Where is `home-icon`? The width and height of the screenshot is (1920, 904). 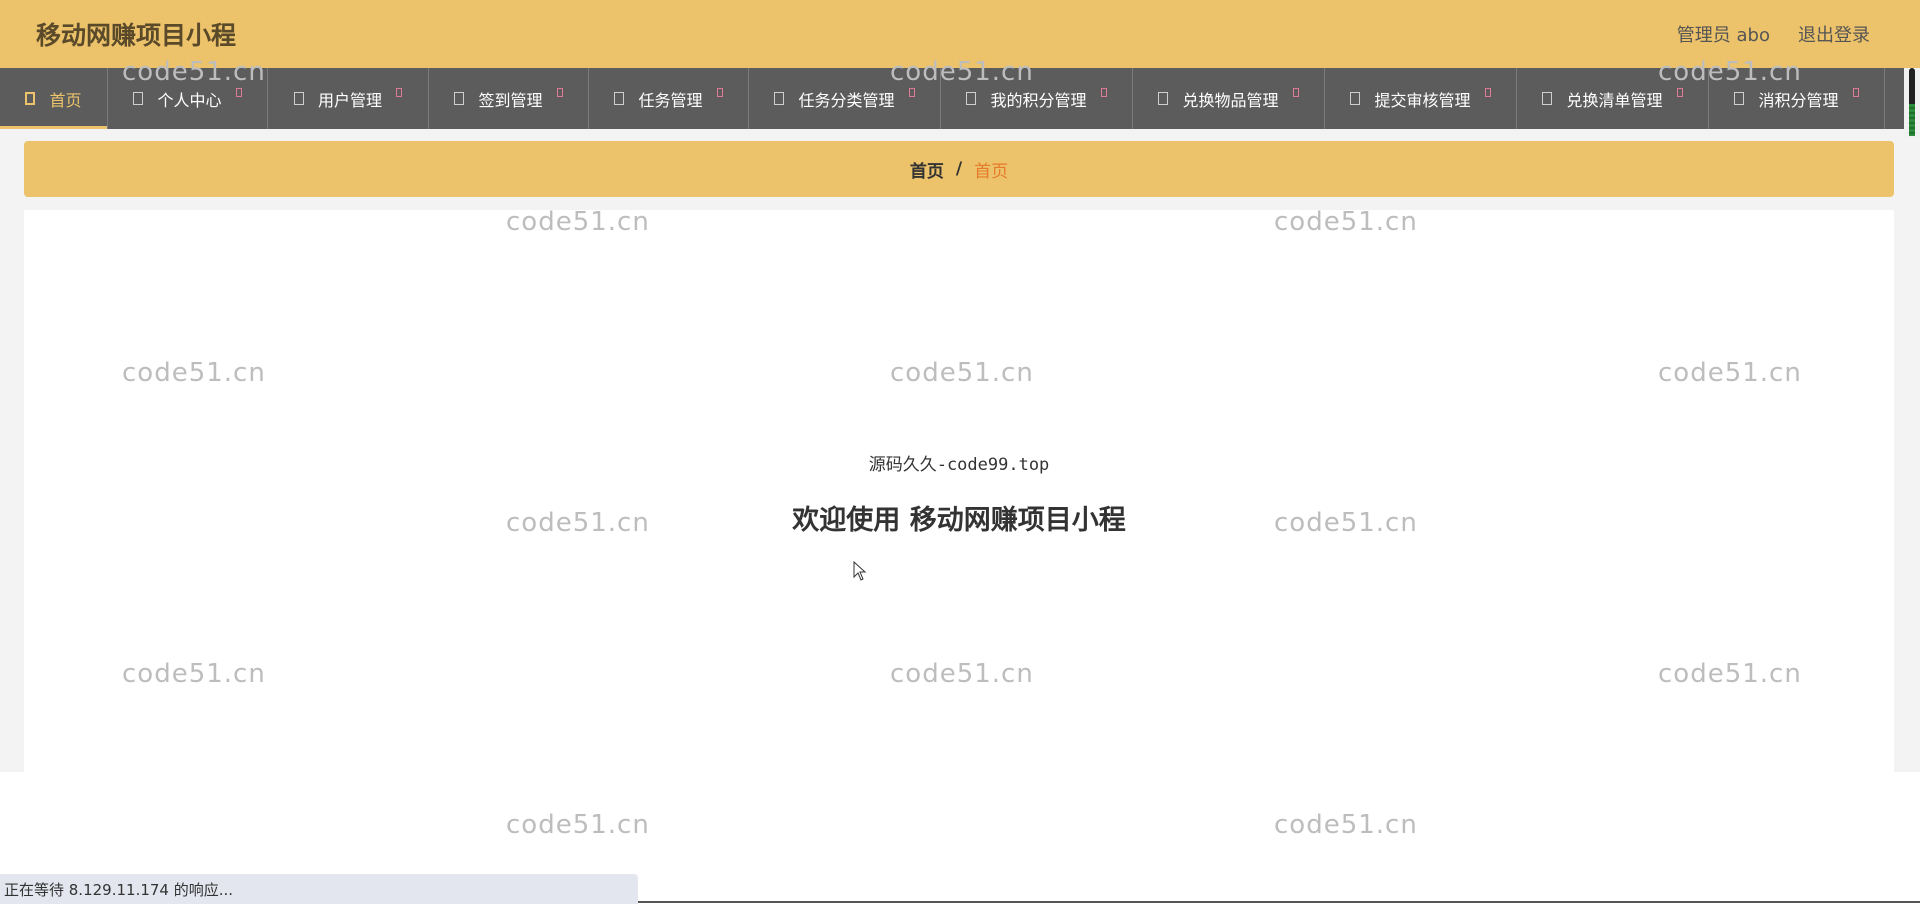 home-icon is located at coordinates (30, 98).